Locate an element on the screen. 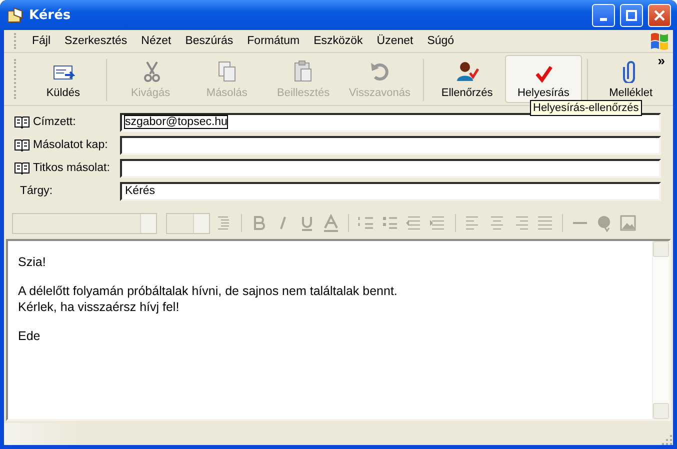 The height and width of the screenshot is (449, 677). compose-icon is located at coordinates (15, 15).